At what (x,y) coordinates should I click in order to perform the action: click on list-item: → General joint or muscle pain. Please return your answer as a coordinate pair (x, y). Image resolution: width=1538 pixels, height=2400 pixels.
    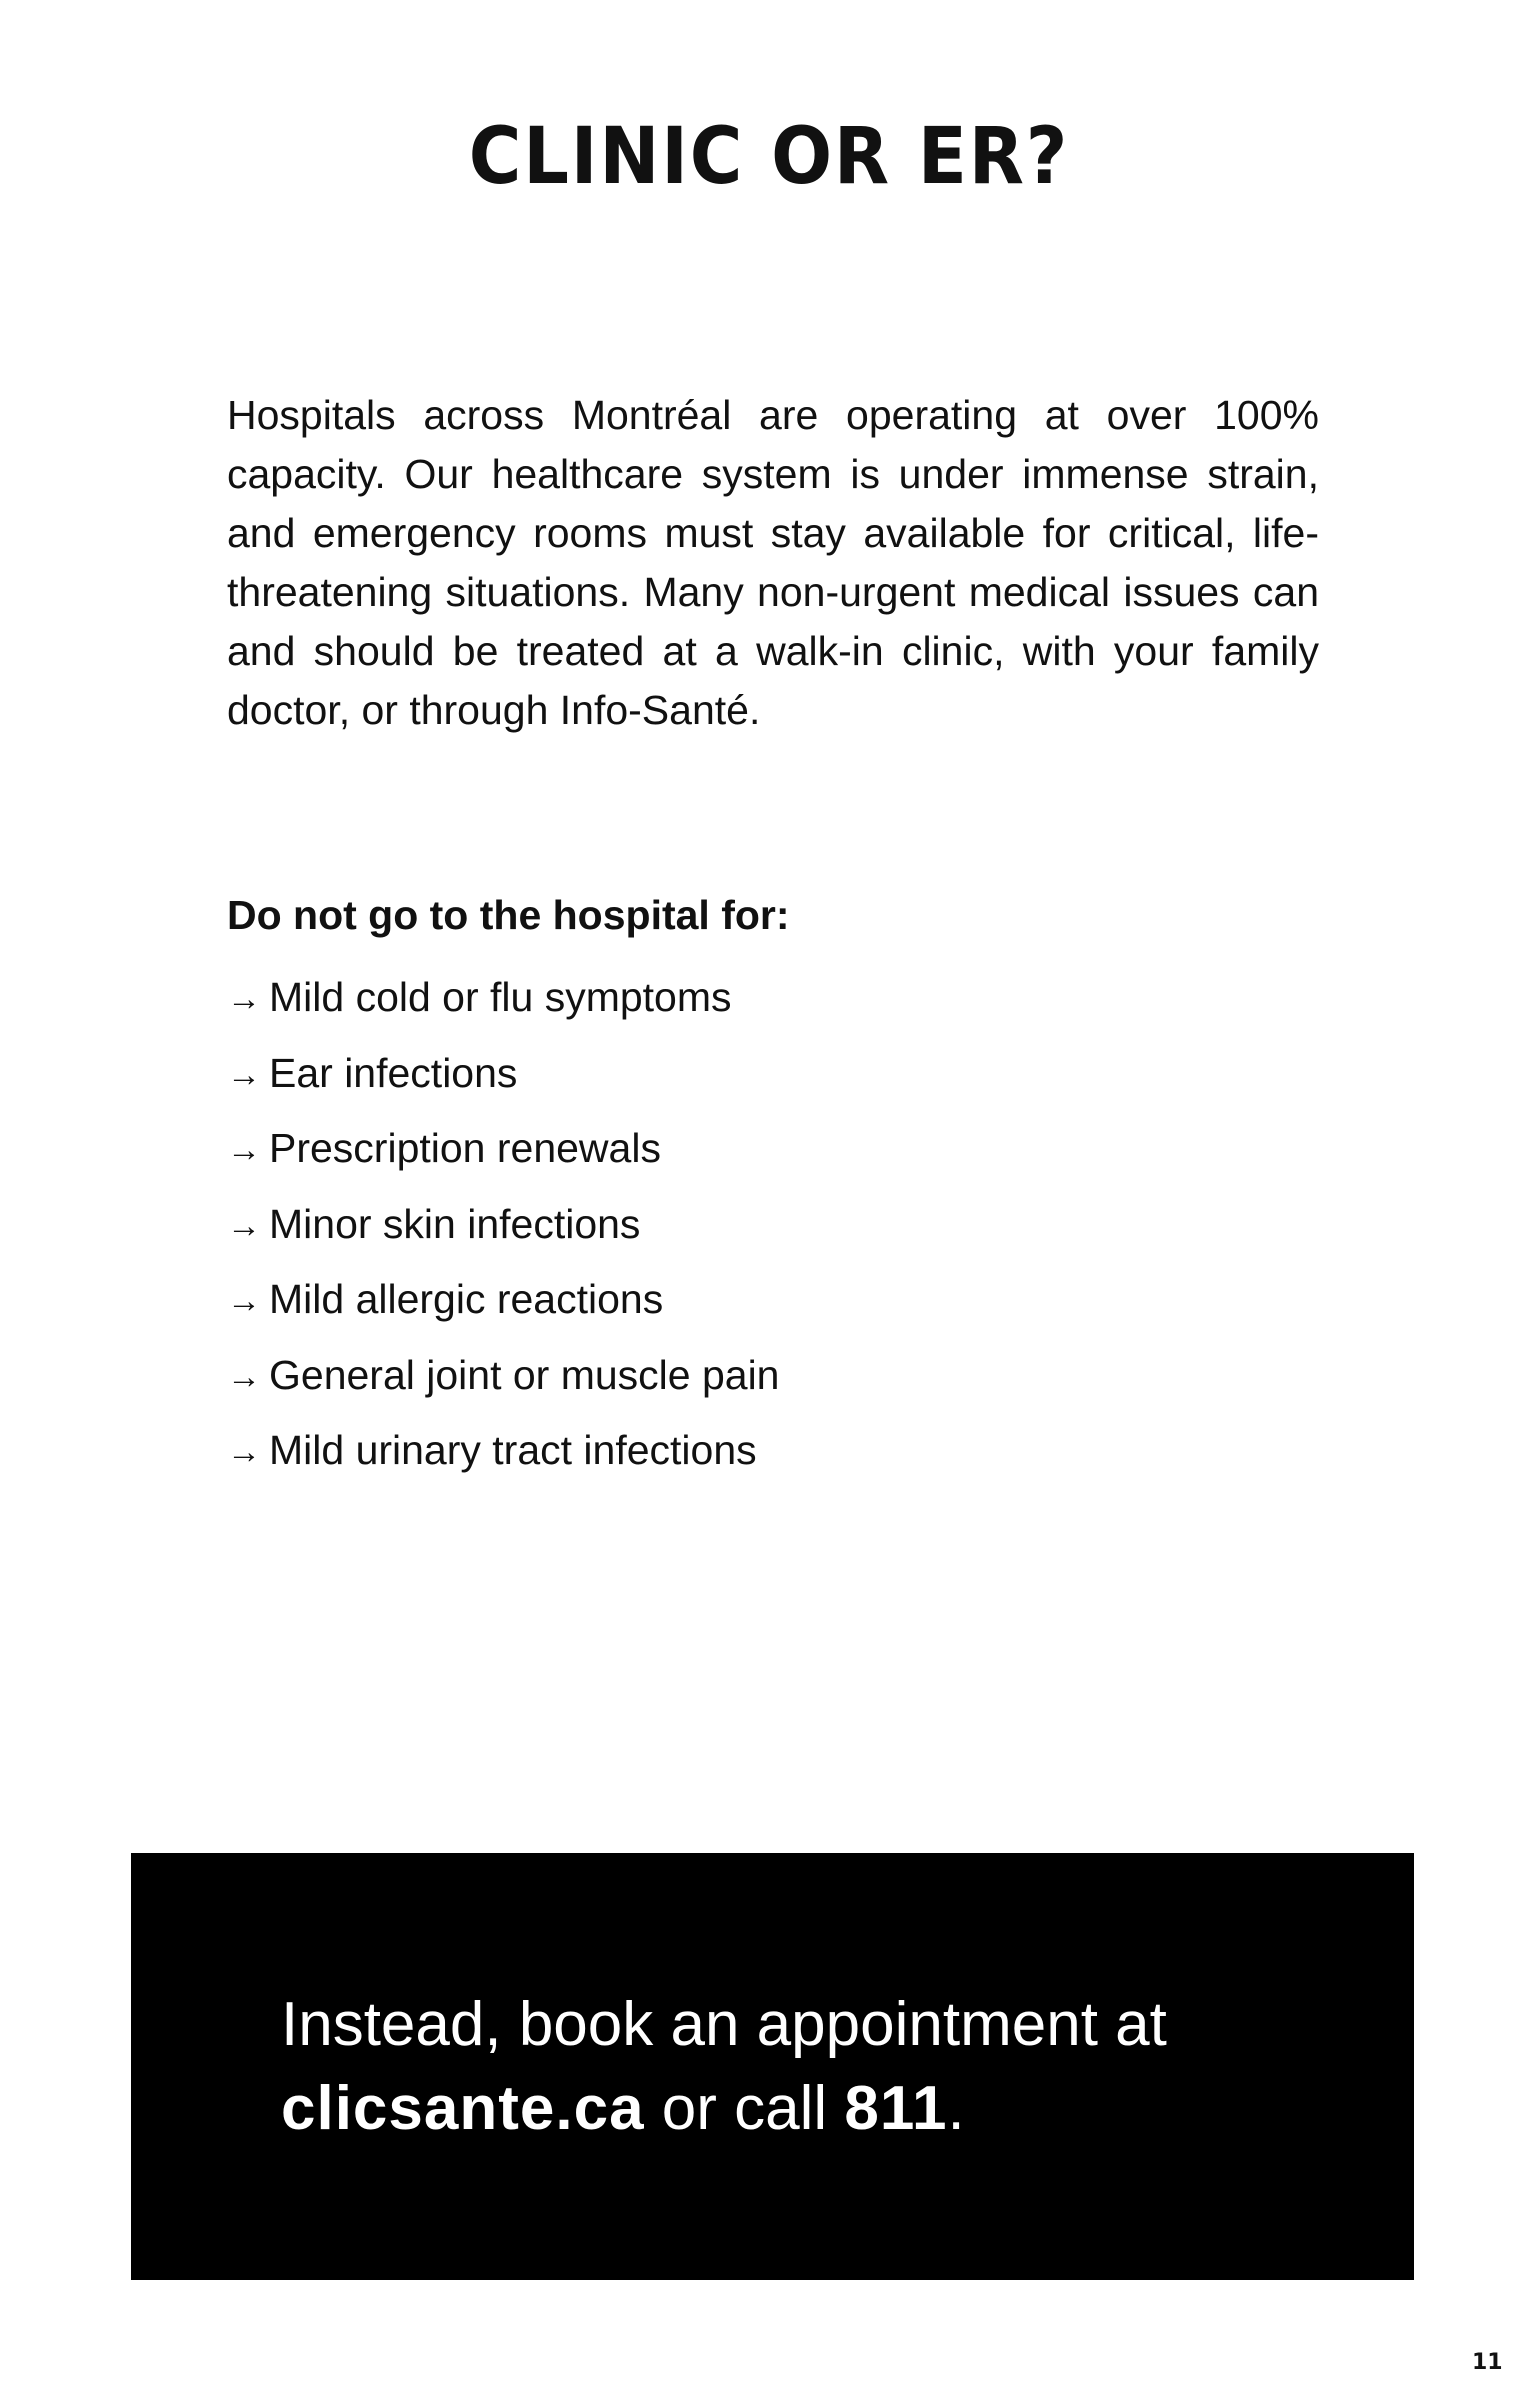
    Looking at the image, I should click on (503, 1384).